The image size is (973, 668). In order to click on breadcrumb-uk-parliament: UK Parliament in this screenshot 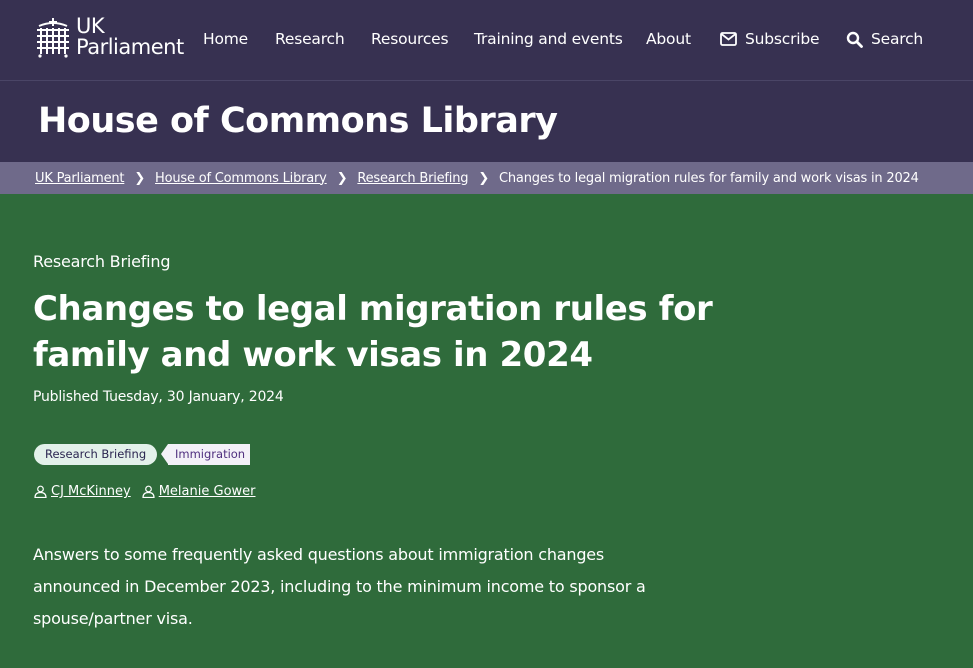, I will do `click(80, 178)`.